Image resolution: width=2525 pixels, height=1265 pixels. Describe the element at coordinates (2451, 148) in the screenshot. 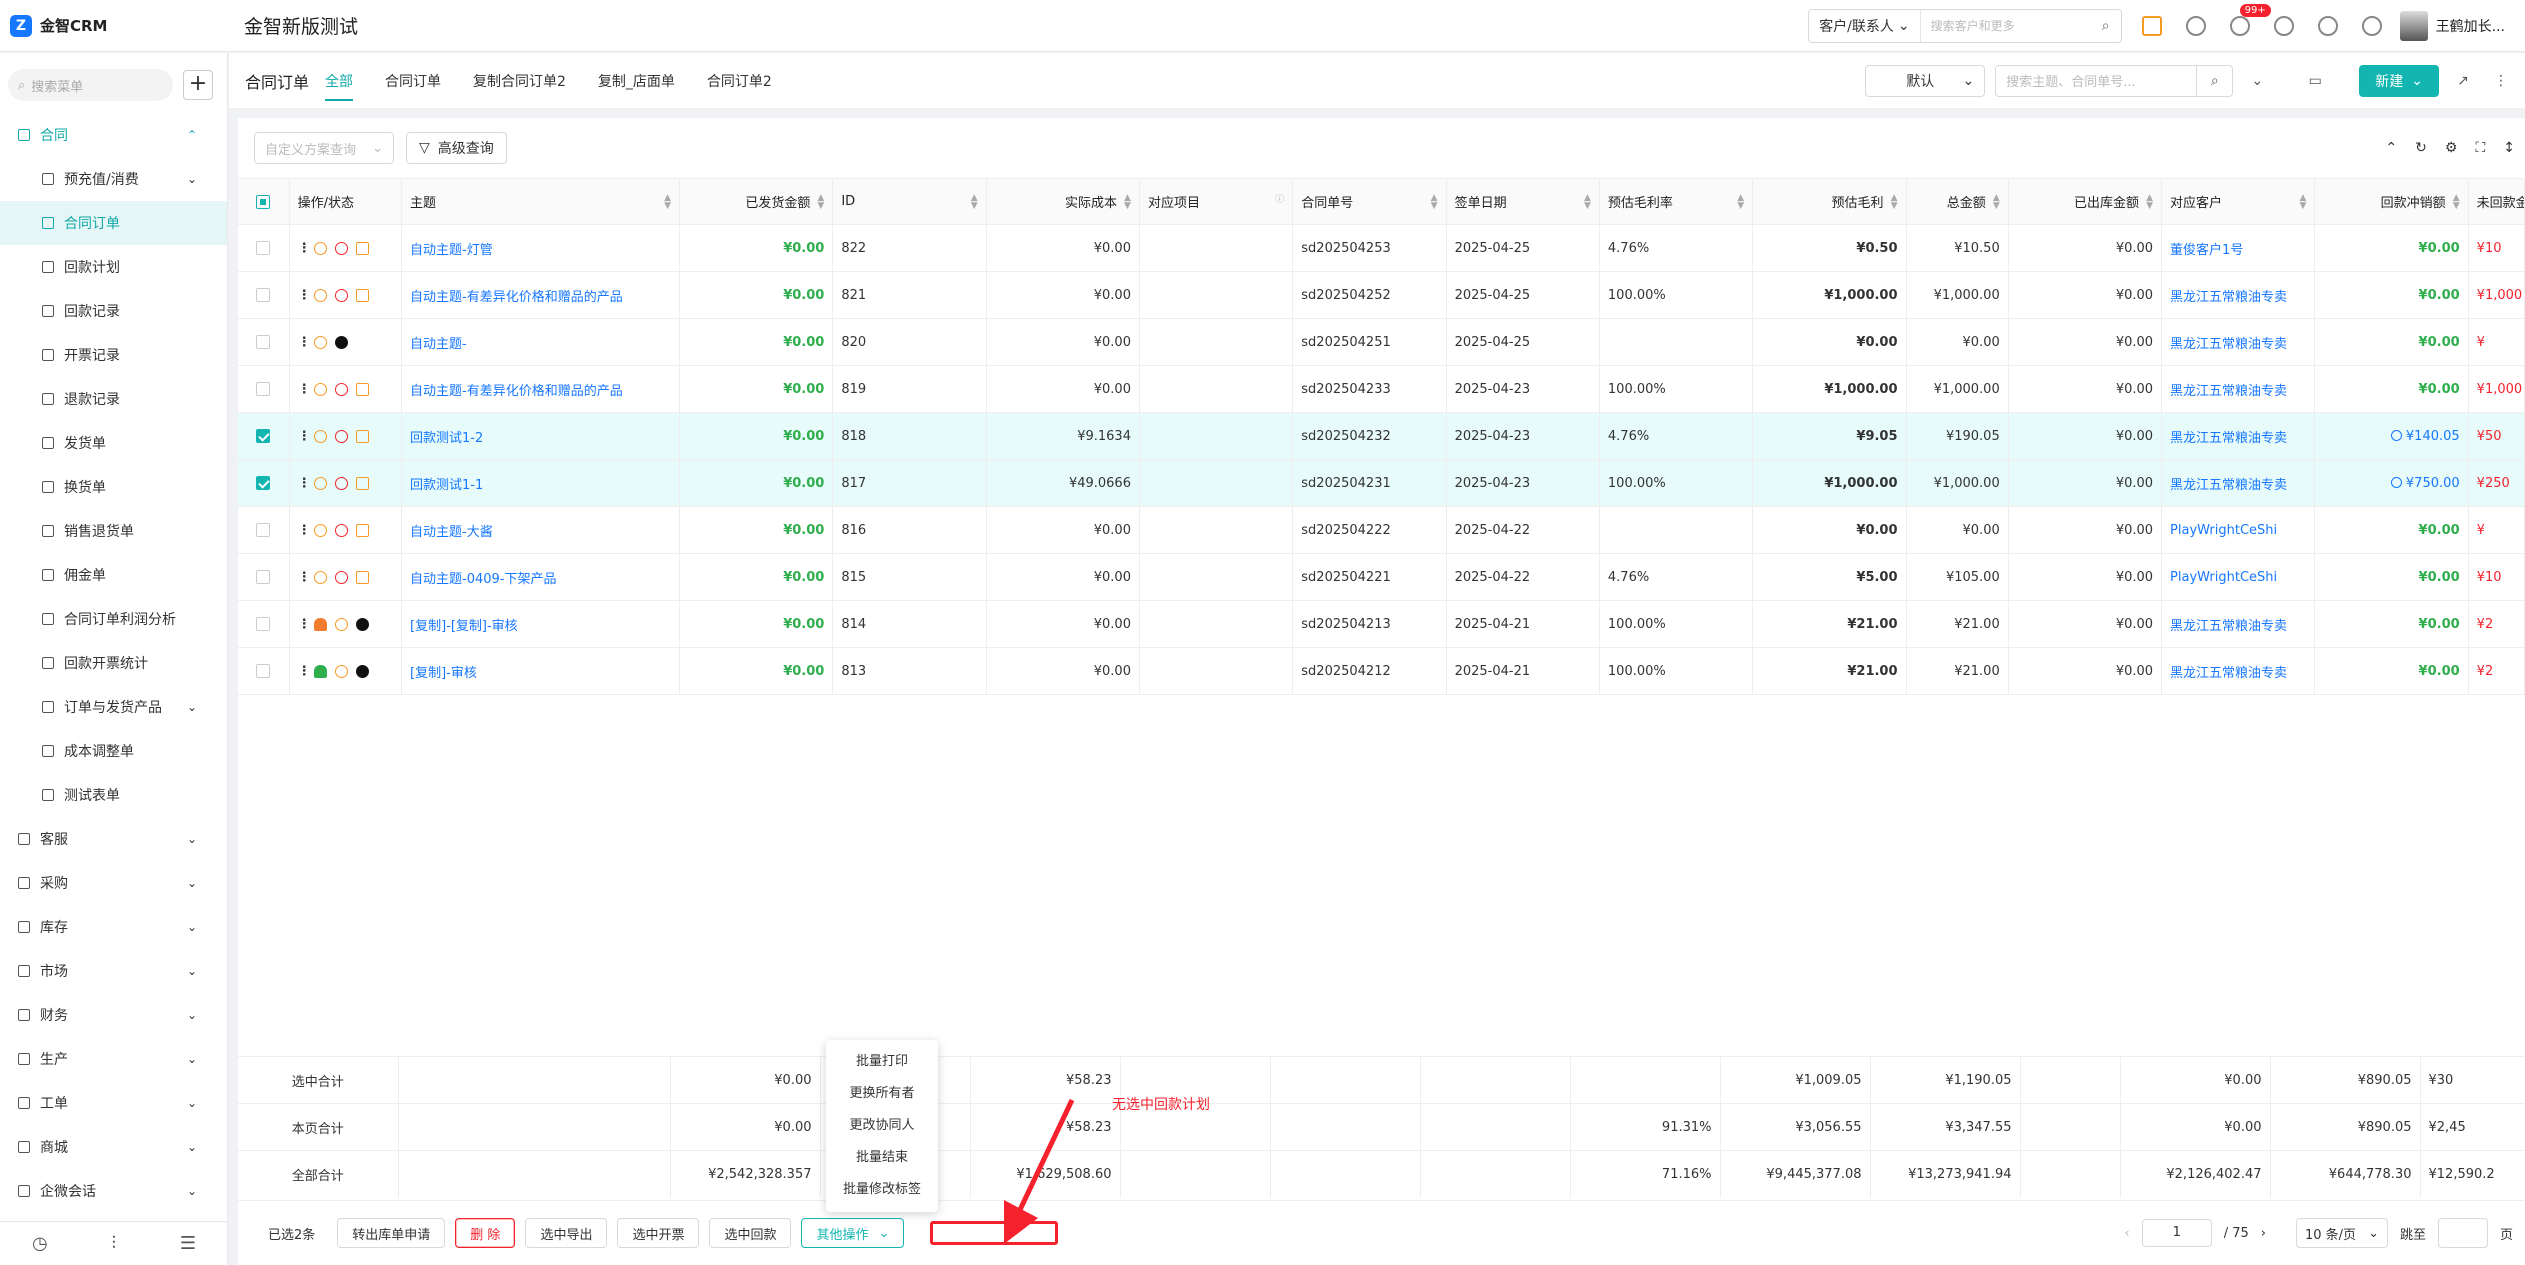

I see `gear-icon: ⚙` at that location.